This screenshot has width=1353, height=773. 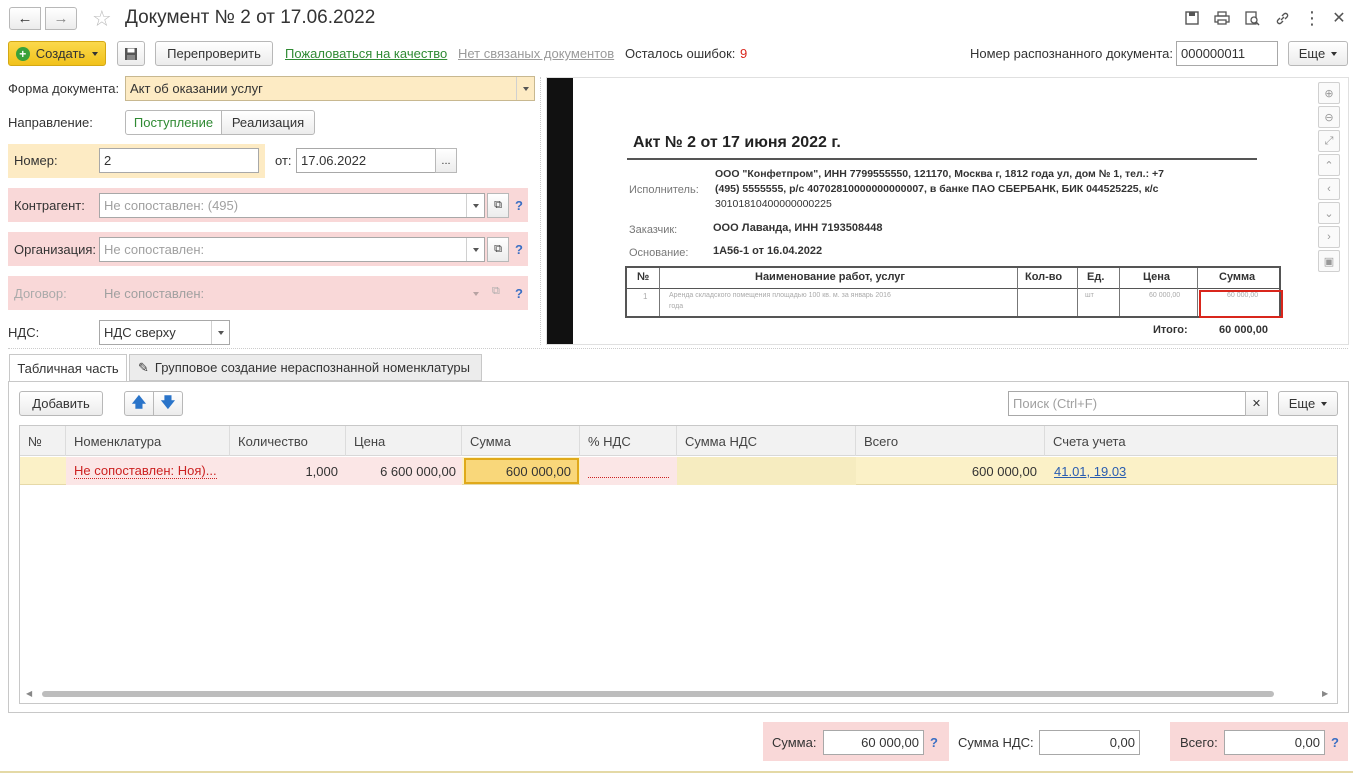 What do you see at coordinates (658, 694) in the screenshot?
I see `horizontal-scrollbar` at bounding box center [658, 694].